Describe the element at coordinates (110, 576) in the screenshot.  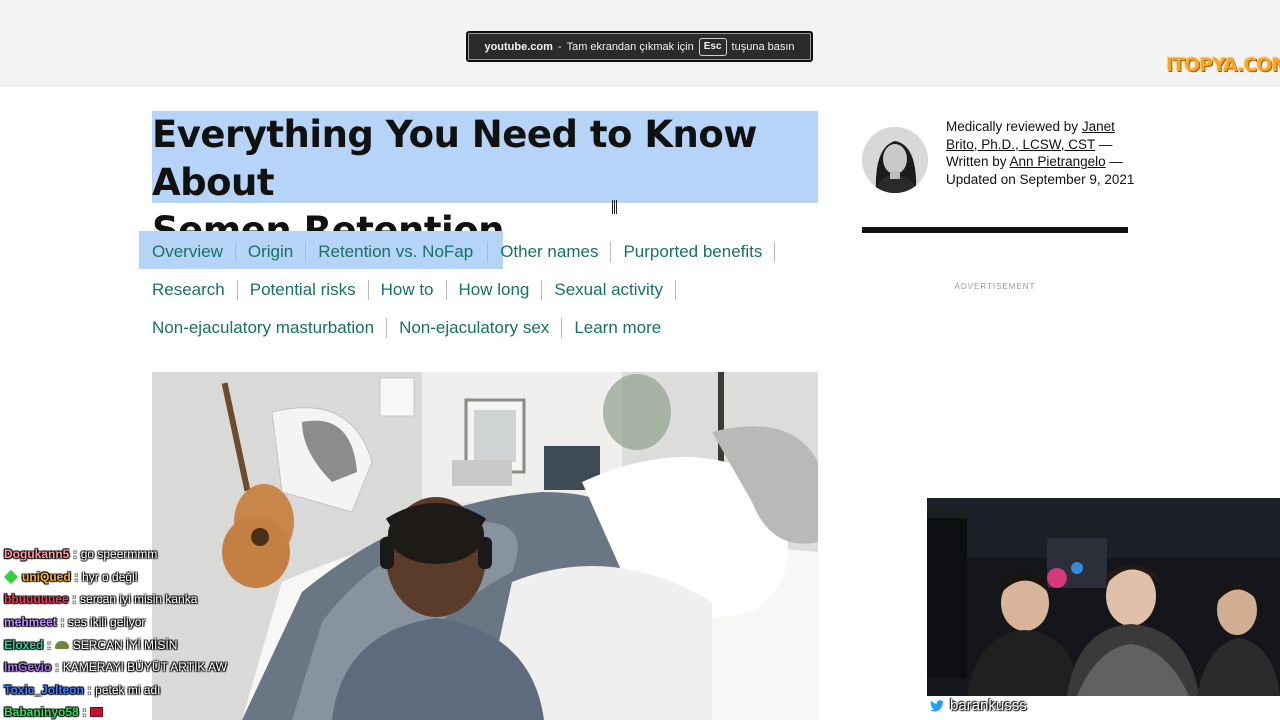
I see `chat-text: hyr o değil` at that location.